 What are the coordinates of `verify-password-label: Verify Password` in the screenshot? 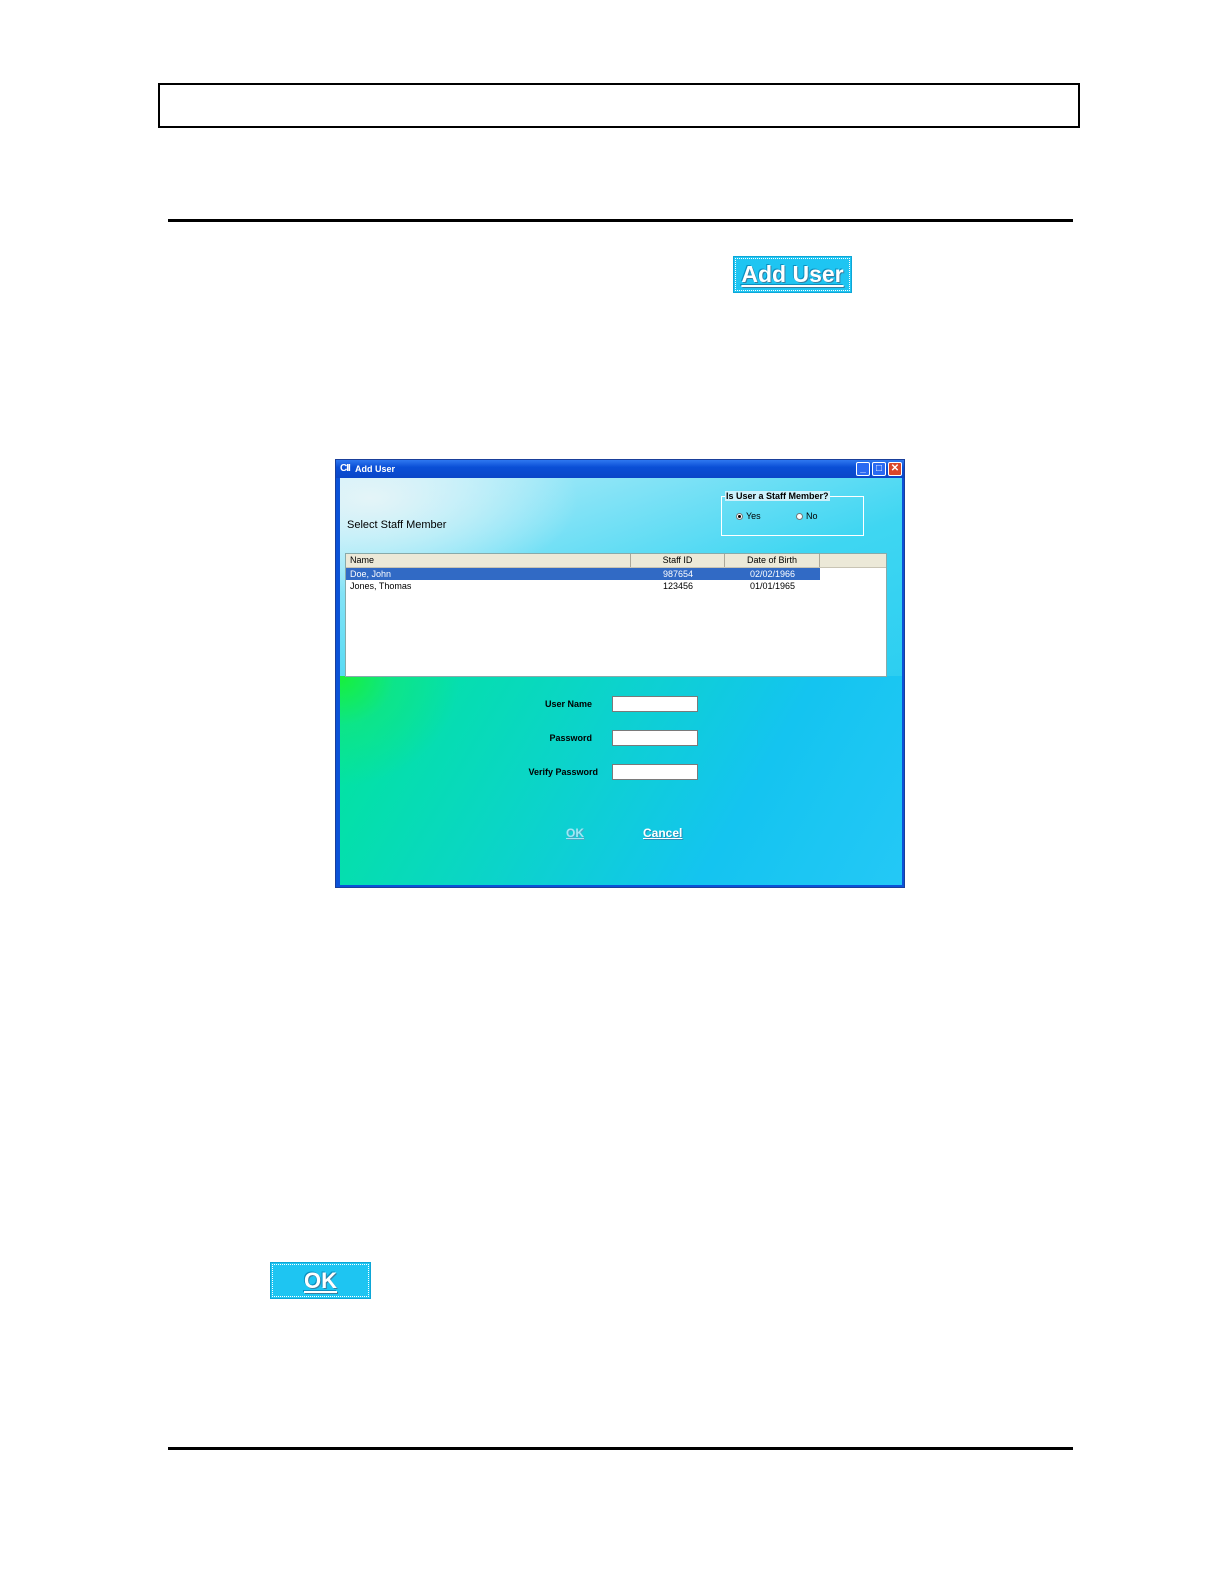 It's located at (563, 772).